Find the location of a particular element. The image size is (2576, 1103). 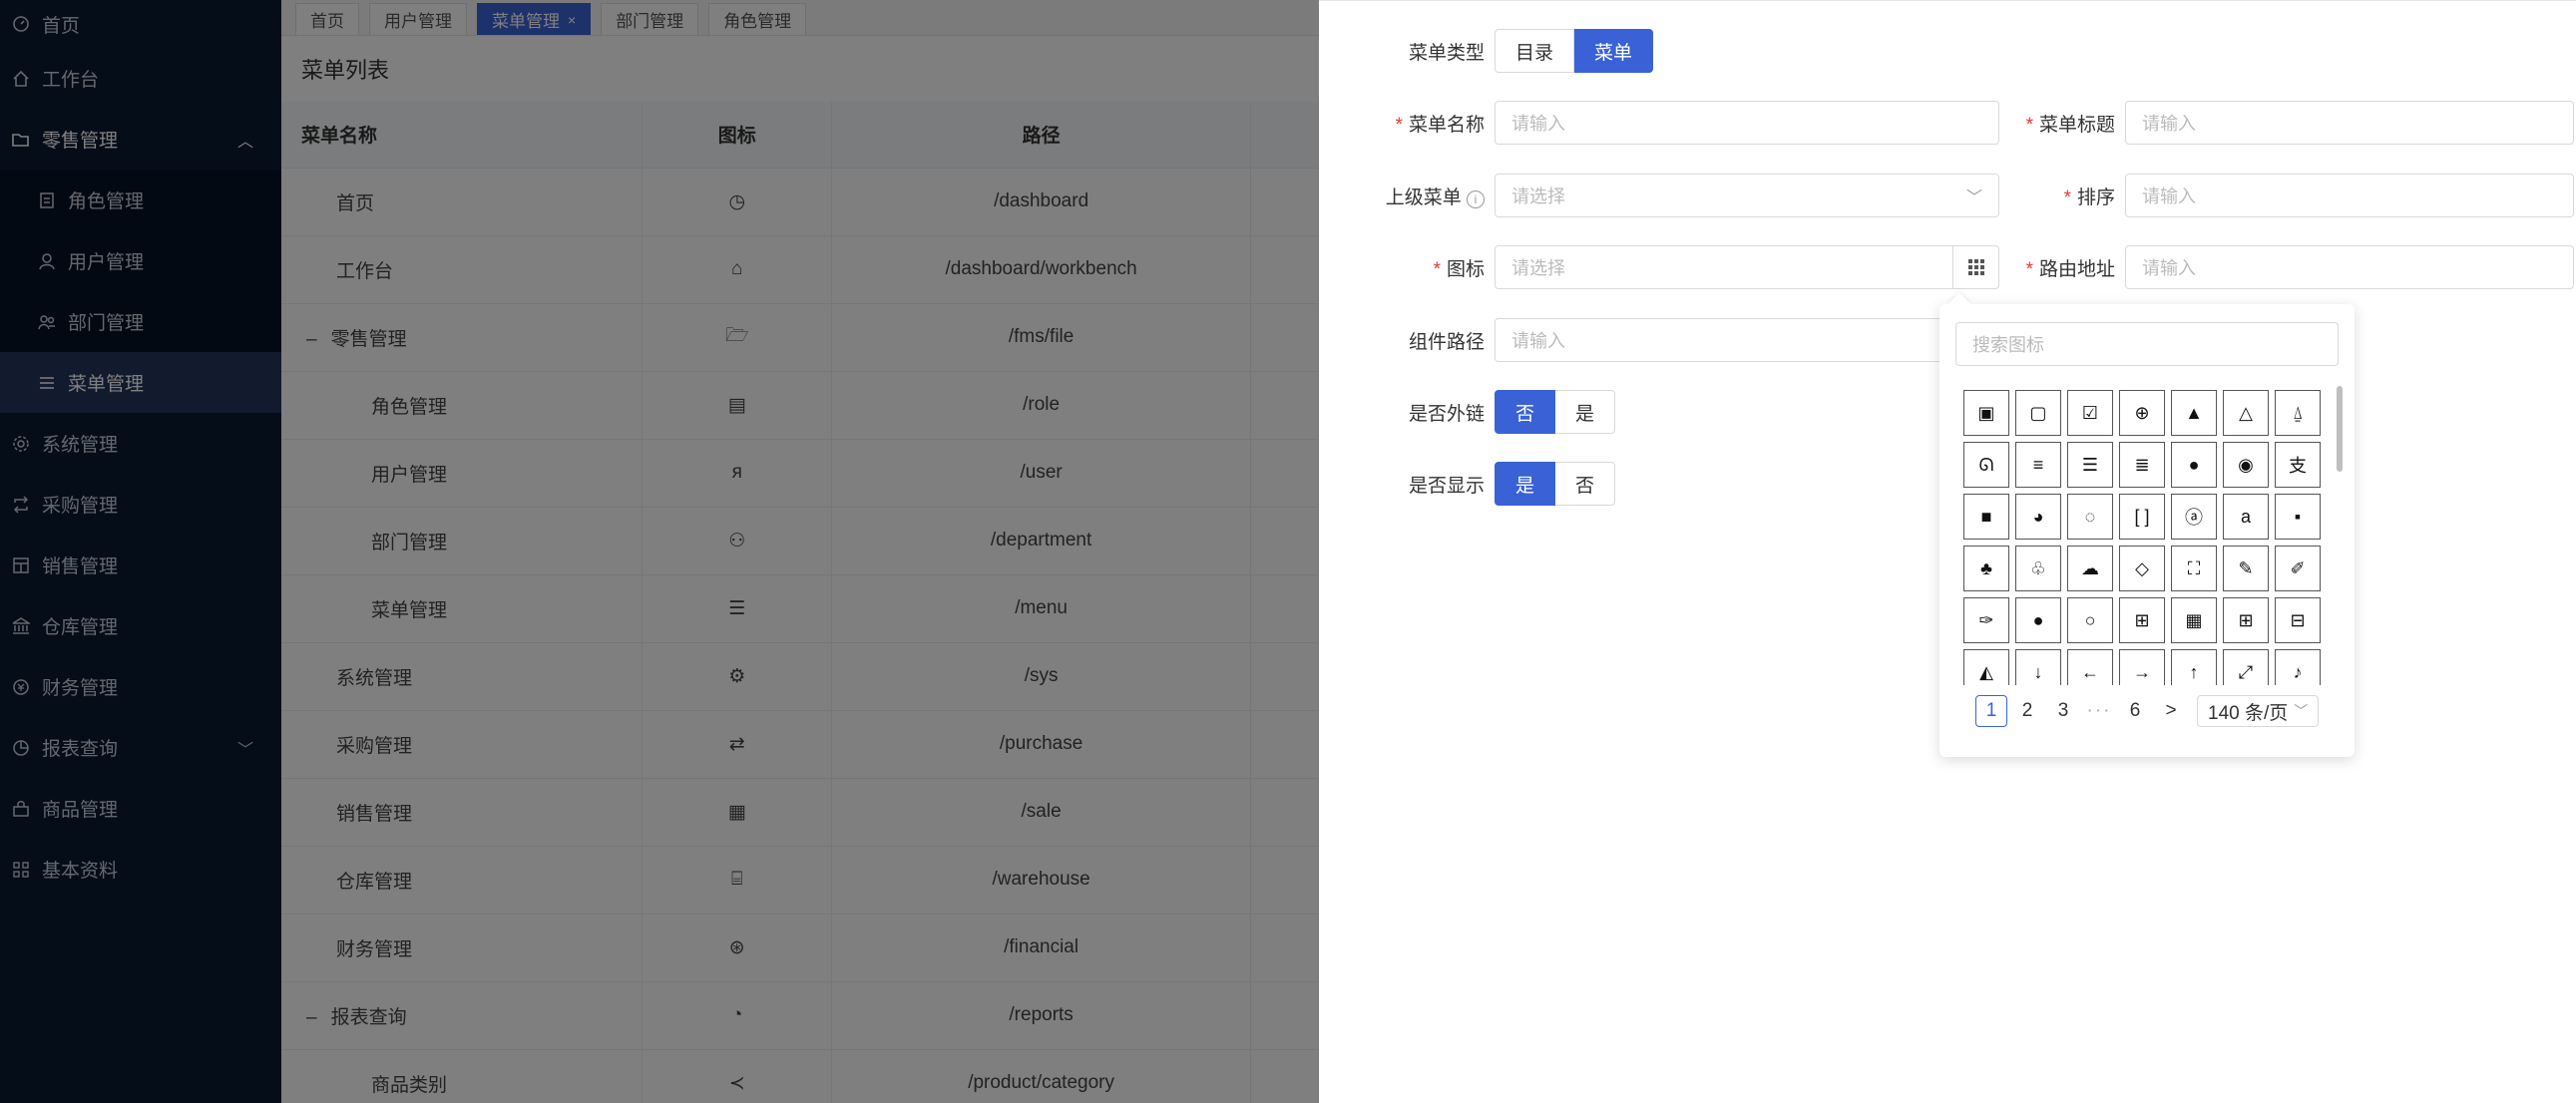

page-3: 3 is located at coordinates (2063, 711).